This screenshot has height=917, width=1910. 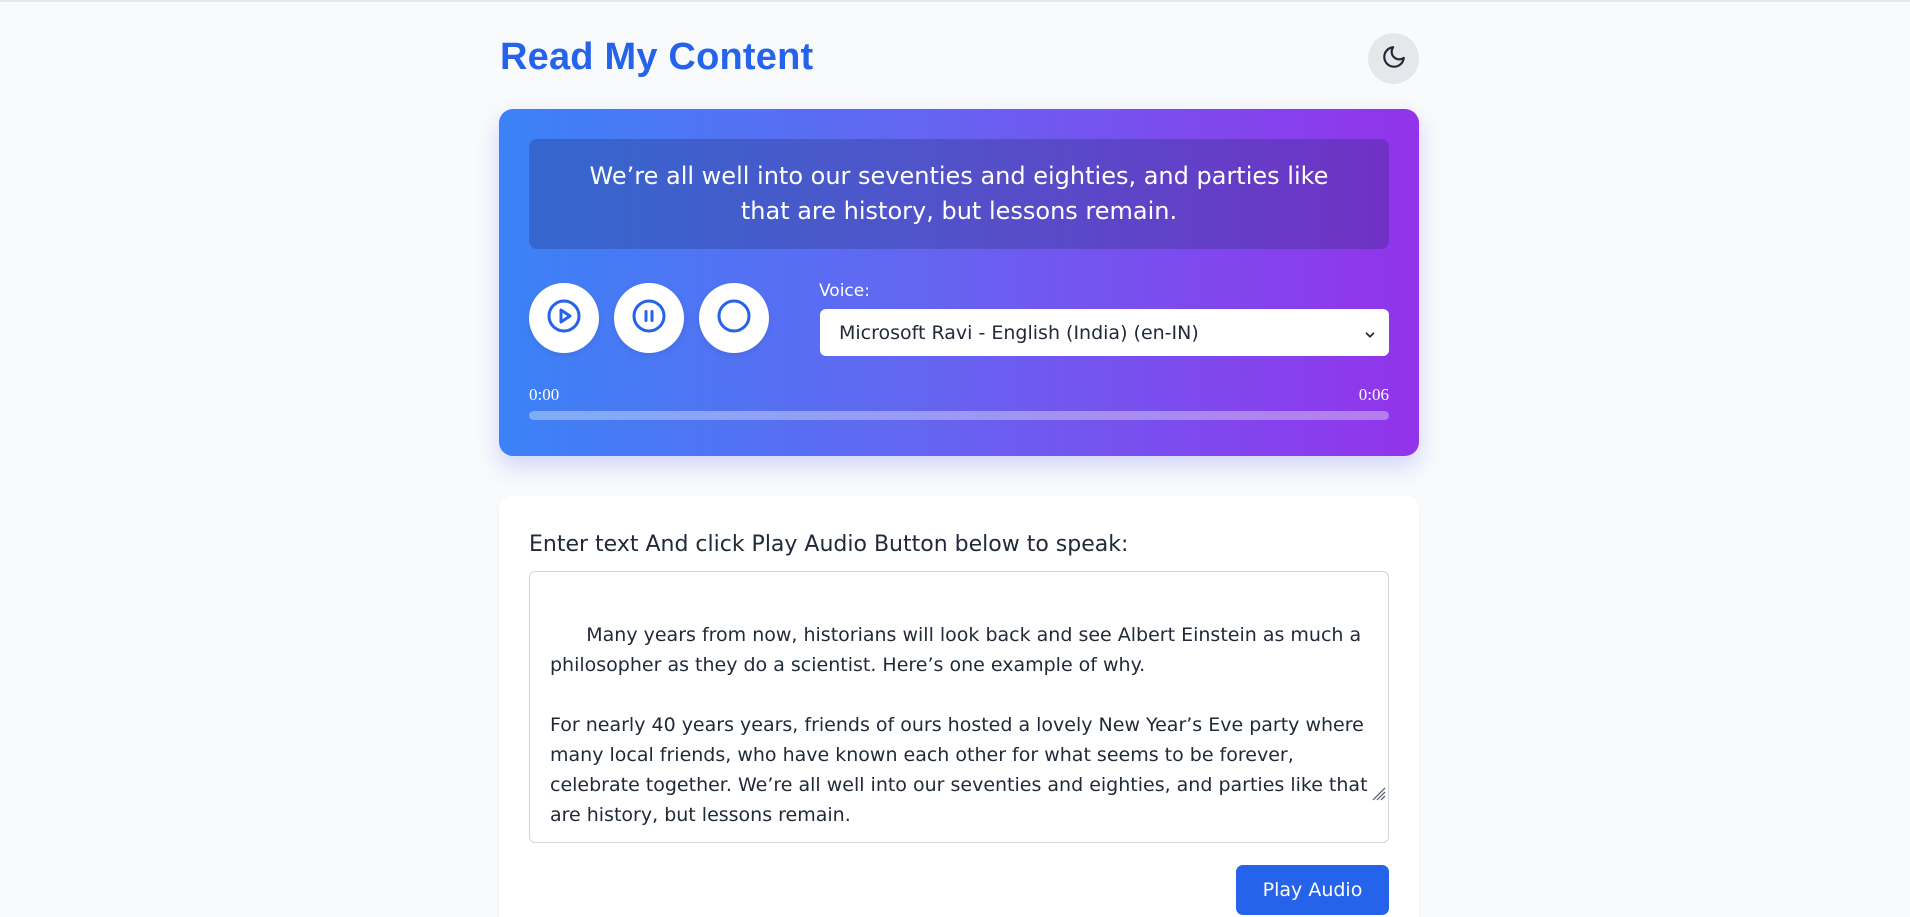 What do you see at coordinates (1370, 336) in the screenshot?
I see `chevron-down-icon` at bounding box center [1370, 336].